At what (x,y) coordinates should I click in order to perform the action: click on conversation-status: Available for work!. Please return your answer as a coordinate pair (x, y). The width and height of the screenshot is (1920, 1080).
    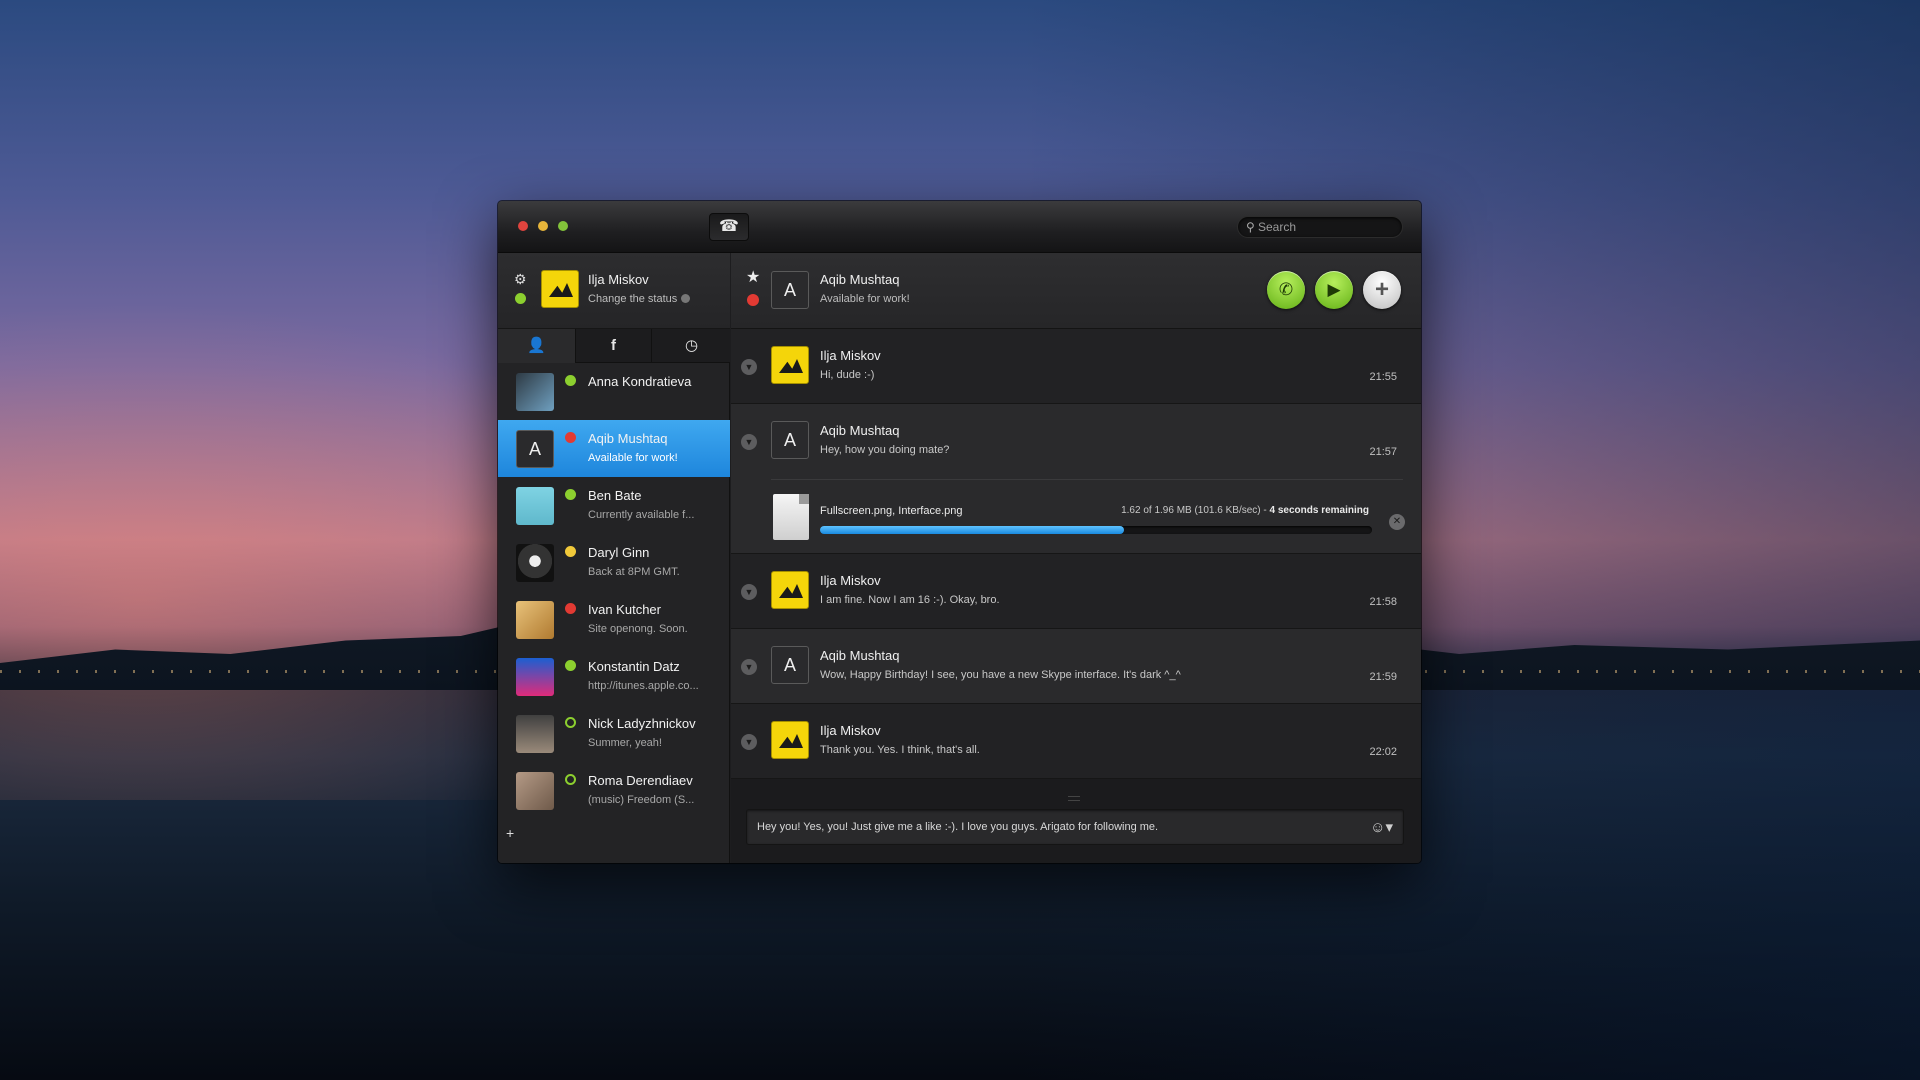
    Looking at the image, I should click on (865, 299).